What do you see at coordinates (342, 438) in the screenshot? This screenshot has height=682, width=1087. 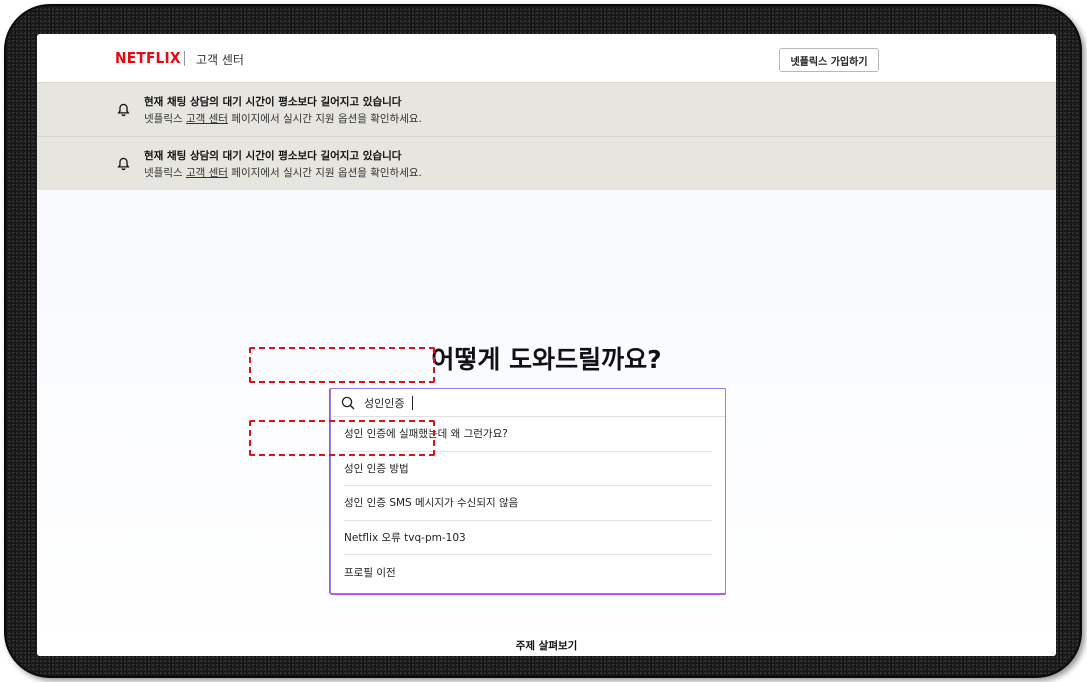 I see `annotation-highlight-suggestion` at bounding box center [342, 438].